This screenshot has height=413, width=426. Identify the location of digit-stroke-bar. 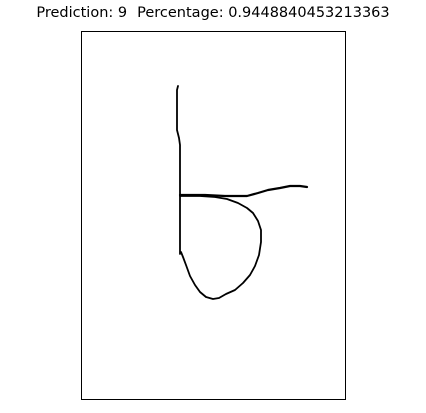
(243, 191).